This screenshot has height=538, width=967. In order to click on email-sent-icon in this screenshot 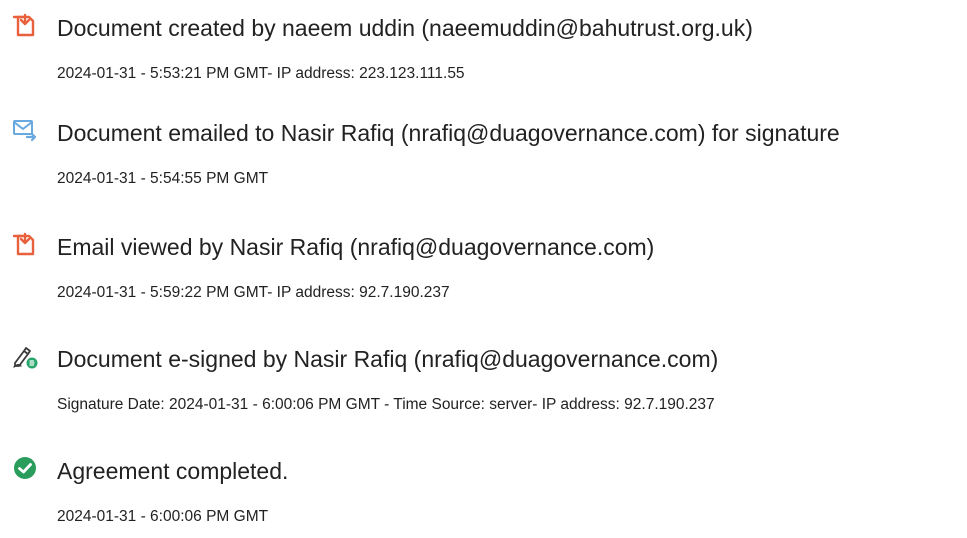, I will do `click(25, 131)`.